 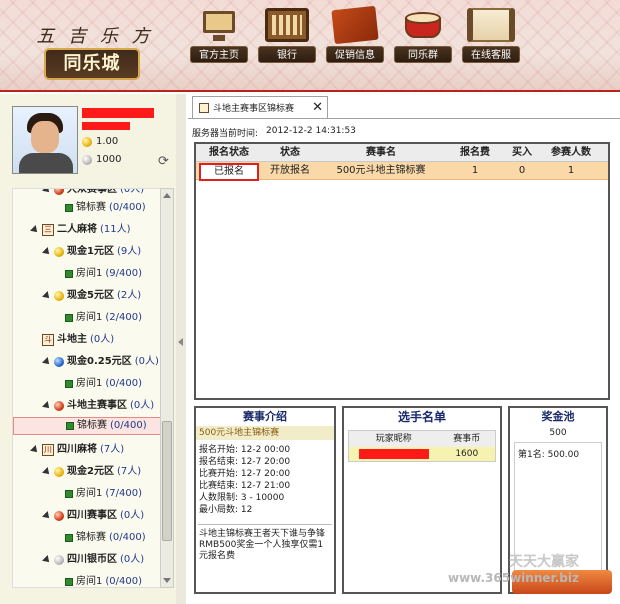 I want to click on computer-icon, so click(x=219, y=25).